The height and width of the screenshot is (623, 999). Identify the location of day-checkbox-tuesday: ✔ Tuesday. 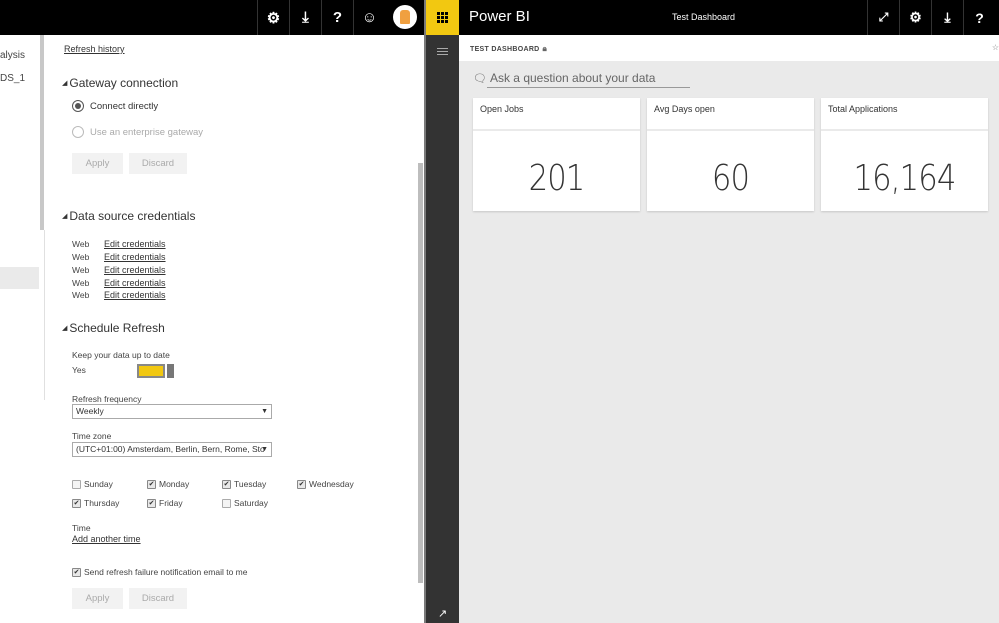
(244, 484).